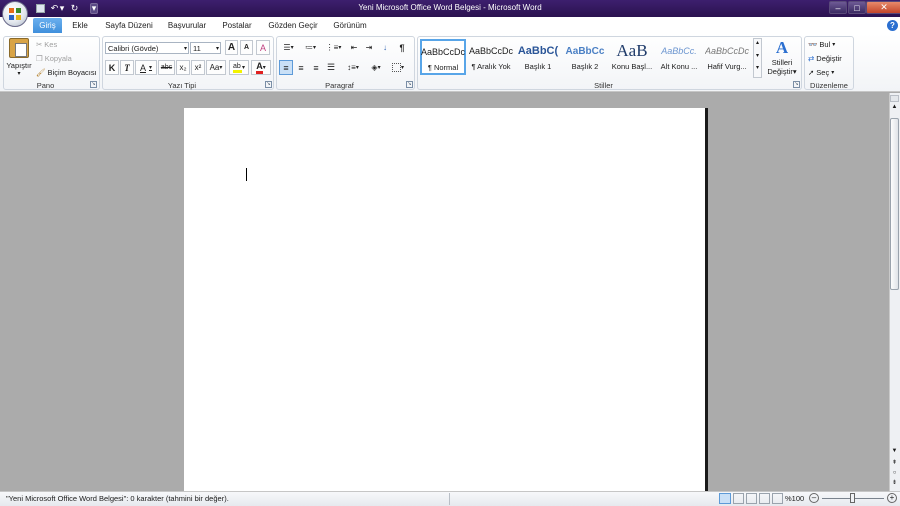 Image resolution: width=900 pixels, height=506 pixels. What do you see at coordinates (231, 47) in the screenshot?
I see `grow-font-button: A` at bounding box center [231, 47].